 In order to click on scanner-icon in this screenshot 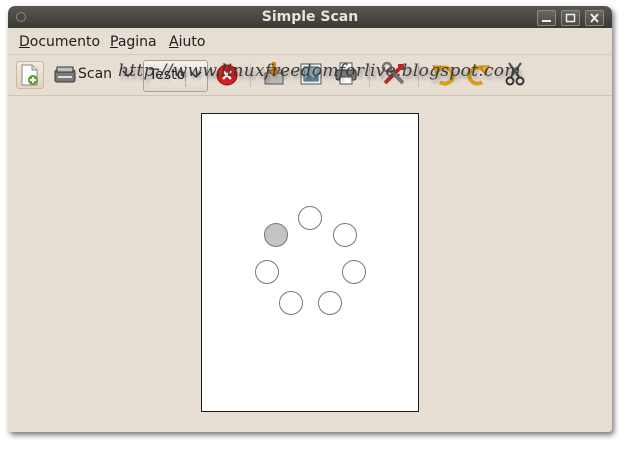, I will do `click(65, 74)`.